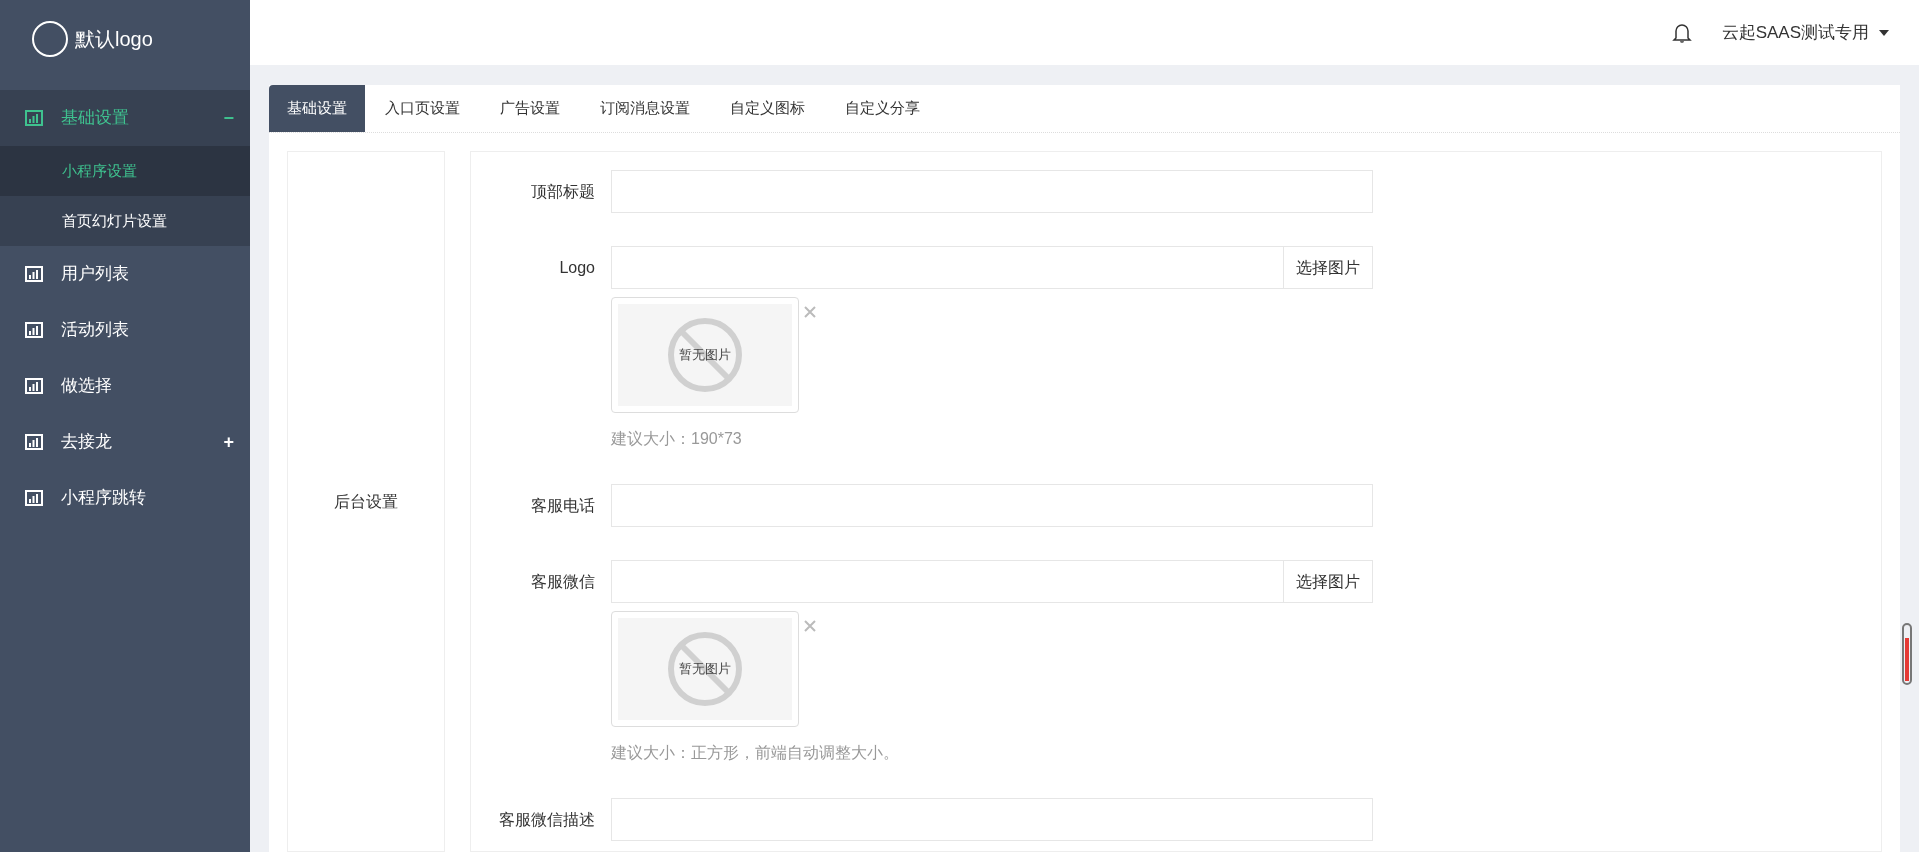 Image resolution: width=1919 pixels, height=852 pixels. What do you see at coordinates (114, 39) in the screenshot?
I see `logo-text: 默认logo` at bounding box center [114, 39].